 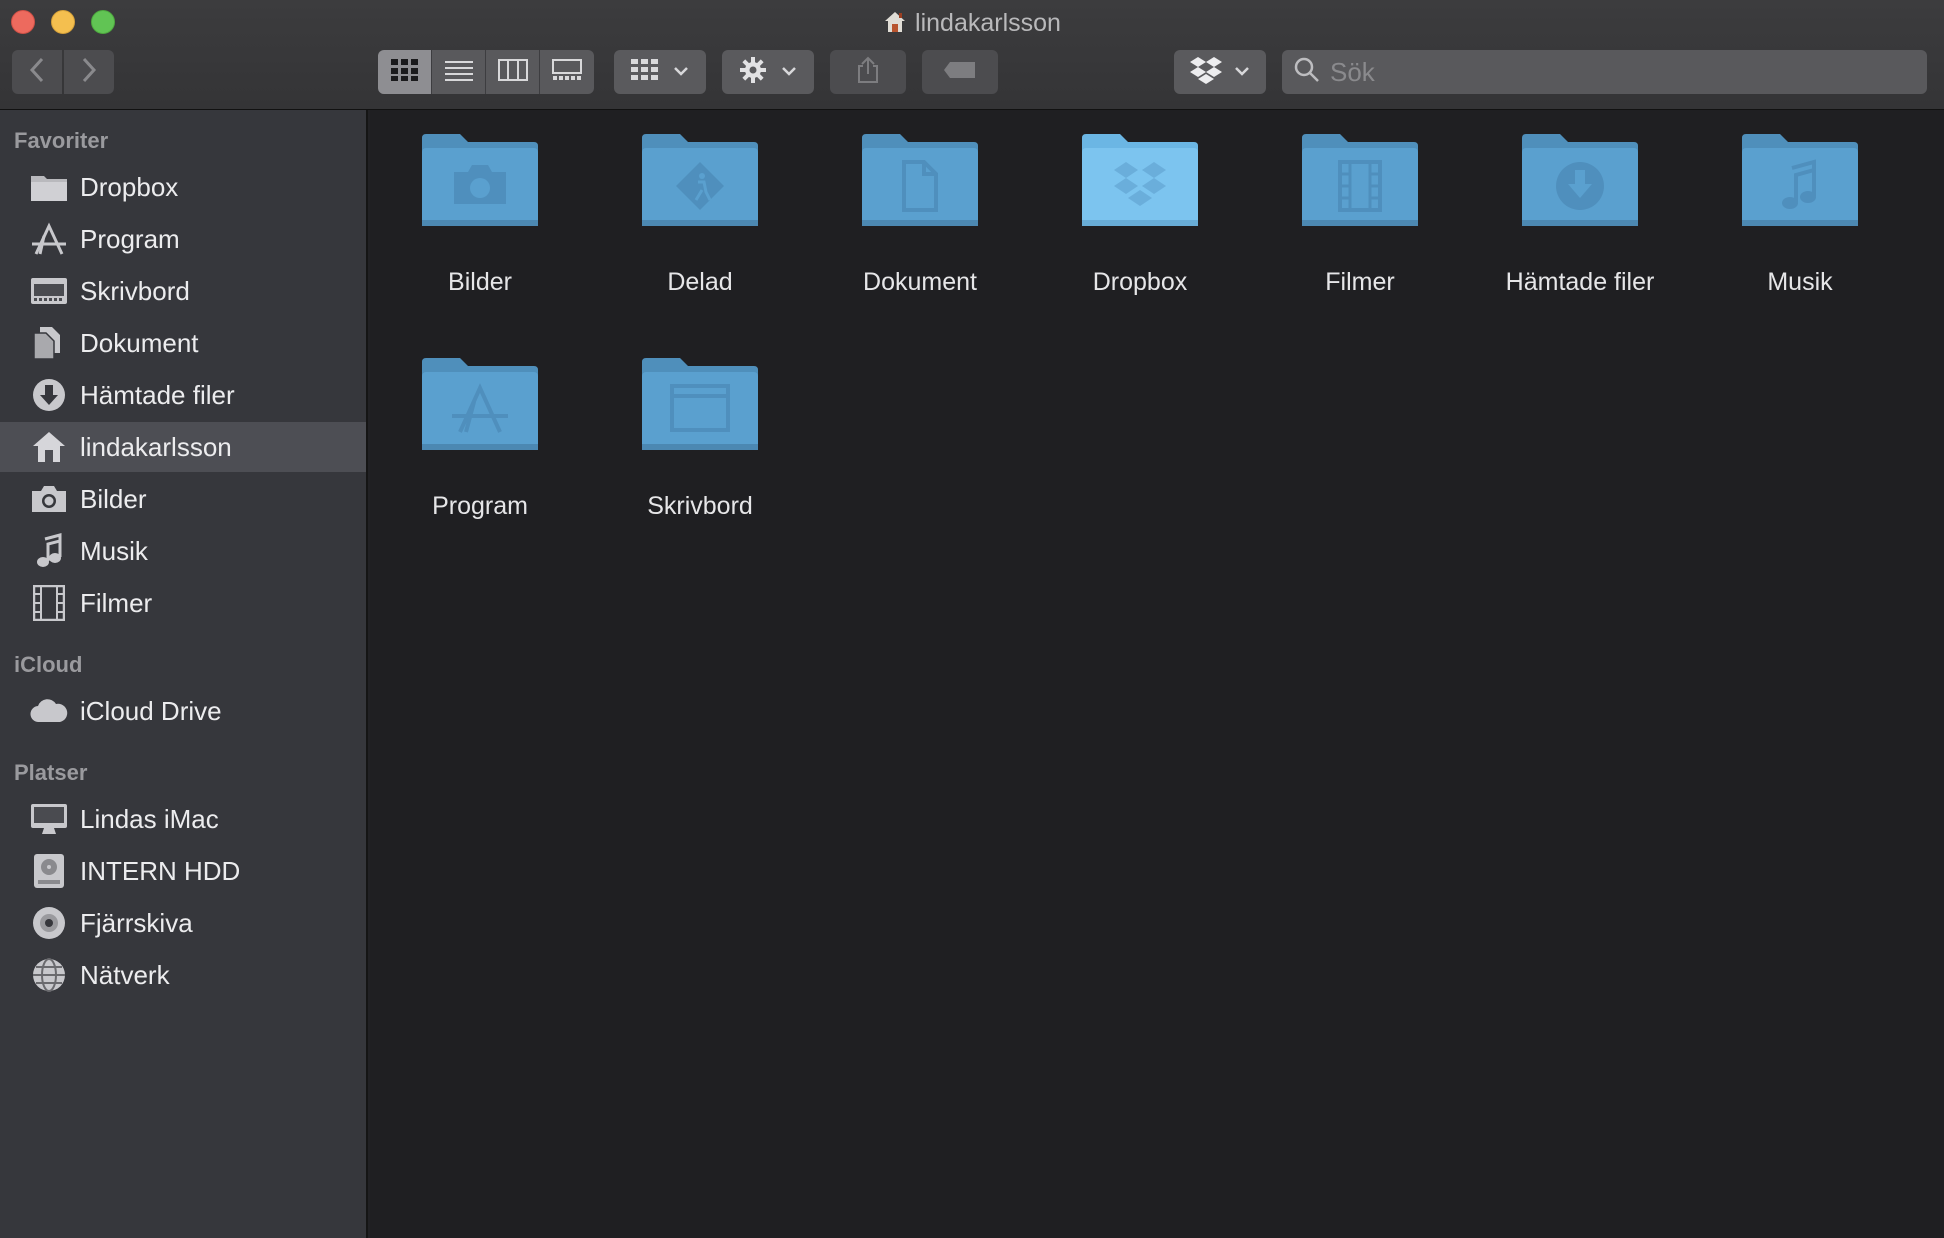 What do you see at coordinates (136, 922) in the screenshot?
I see `sidebar-item-label: Fjärrskiva` at bounding box center [136, 922].